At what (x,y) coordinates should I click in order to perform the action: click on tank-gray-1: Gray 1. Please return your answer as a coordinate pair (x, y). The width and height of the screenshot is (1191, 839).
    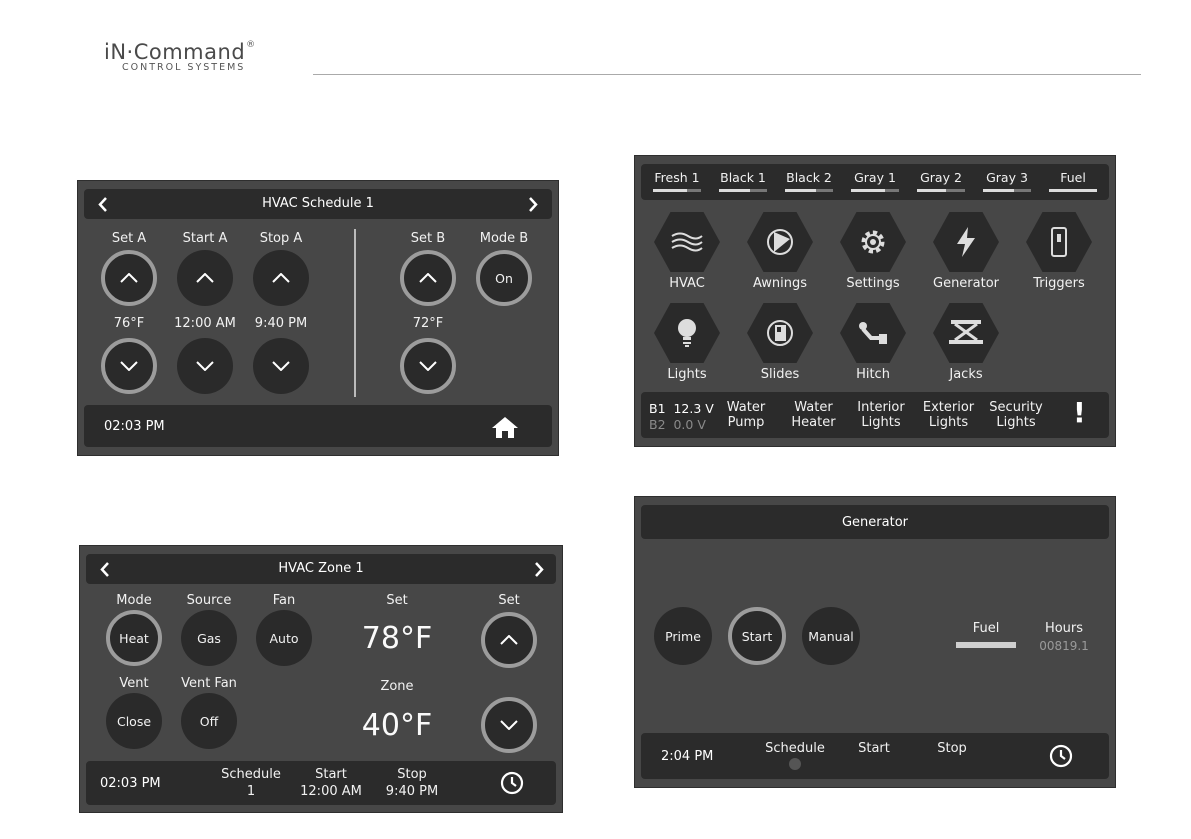
    Looking at the image, I should click on (875, 181).